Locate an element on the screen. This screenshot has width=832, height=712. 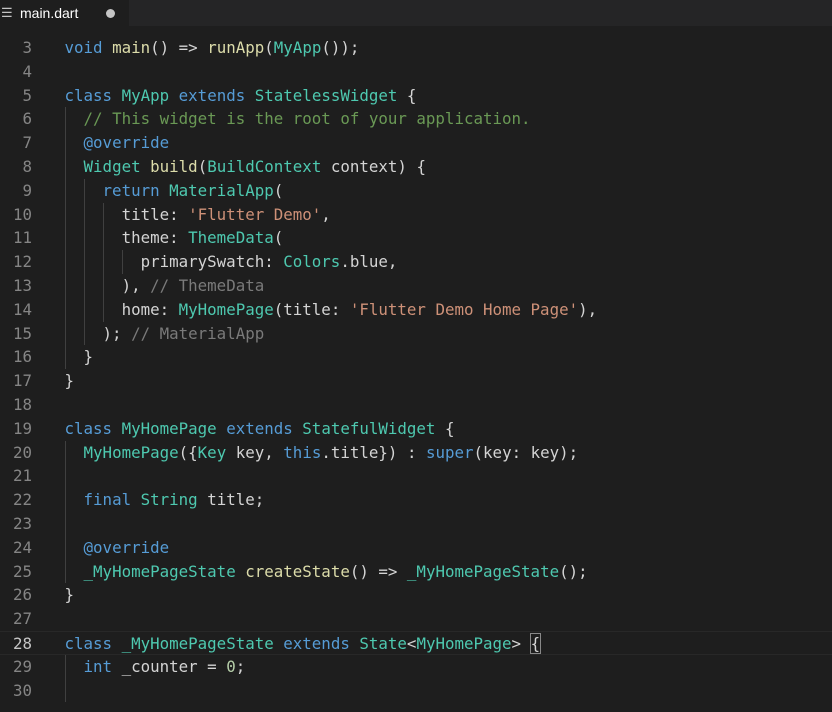
line-number: 11 is located at coordinates (22, 238).